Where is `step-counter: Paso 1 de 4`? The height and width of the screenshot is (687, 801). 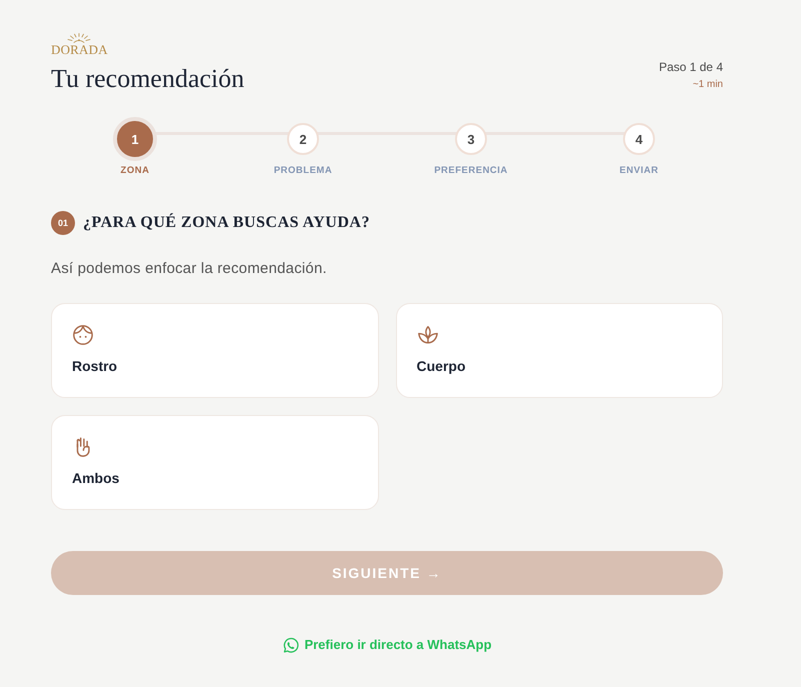
step-counter: Paso 1 de 4 is located at coordinates (690, 67).